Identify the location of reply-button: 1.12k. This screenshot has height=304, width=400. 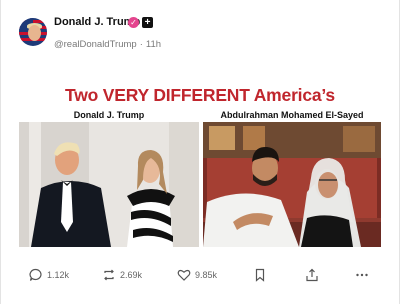
(49, 275).